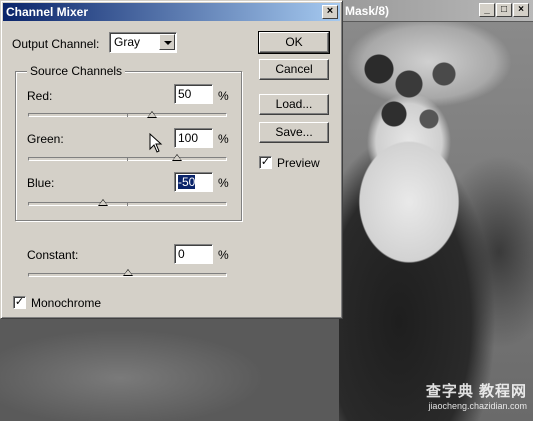  I want to click on blue-label: Blue:, so click(41, 183).